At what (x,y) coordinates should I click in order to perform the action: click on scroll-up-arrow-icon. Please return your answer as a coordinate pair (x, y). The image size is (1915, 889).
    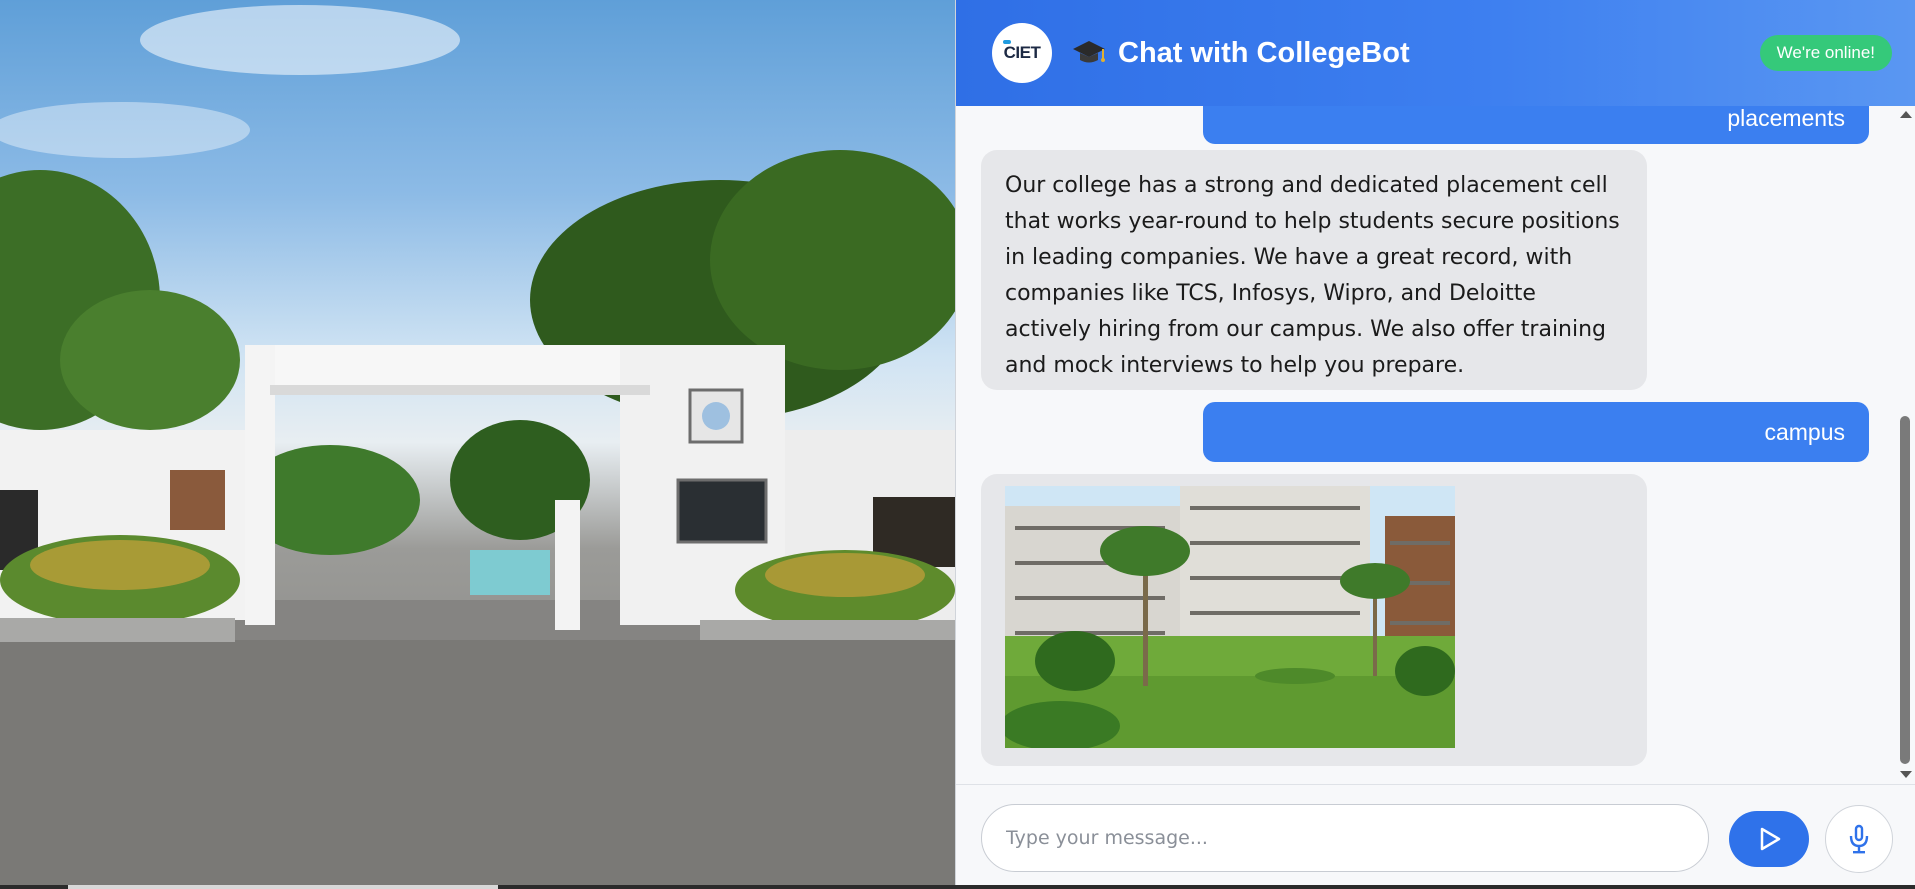
    Looking at the image, I should click on (1906, 114).